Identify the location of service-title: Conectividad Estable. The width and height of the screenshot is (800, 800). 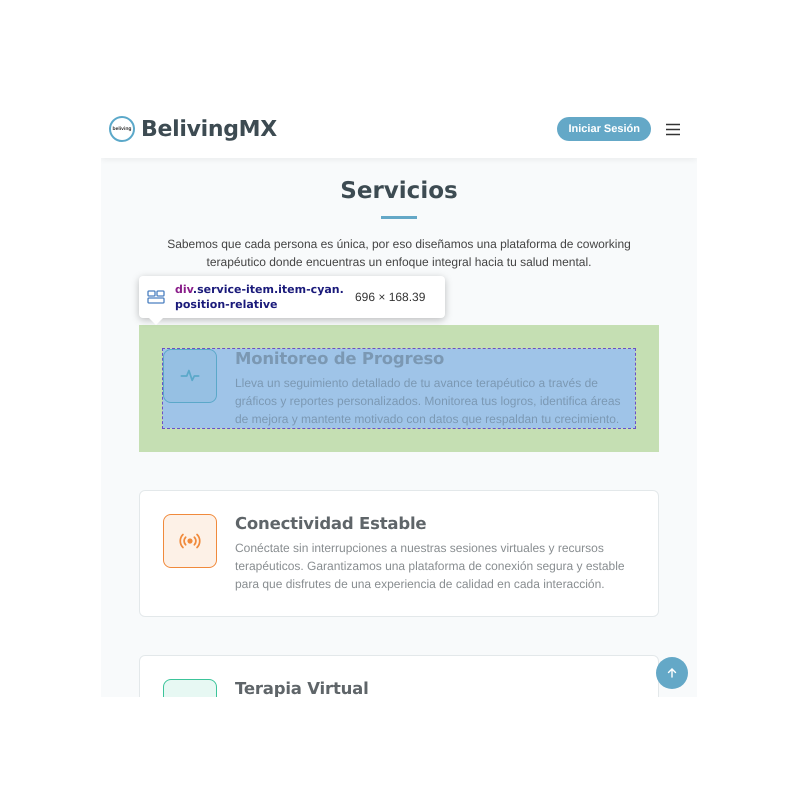
(331, 523).